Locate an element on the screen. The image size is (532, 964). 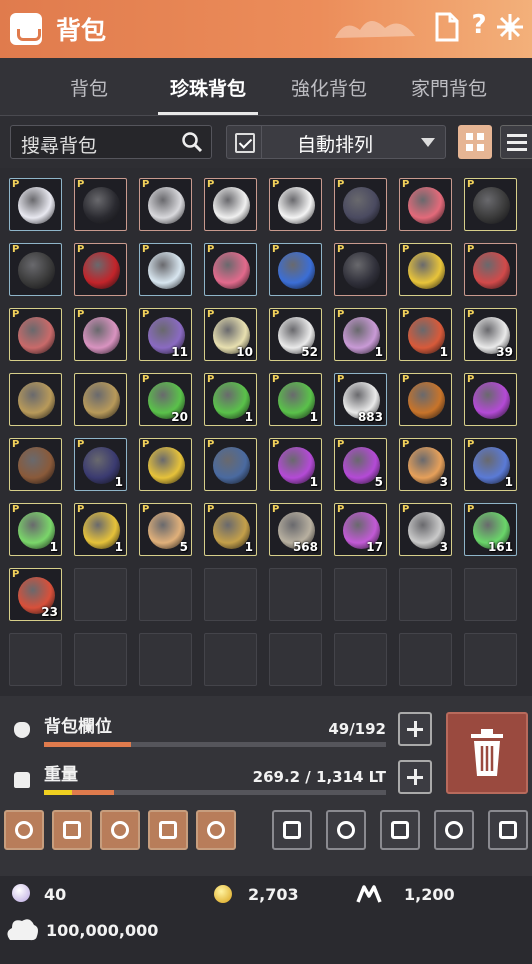
tab-backpack: 背包 is located at coordinates (89, 87).